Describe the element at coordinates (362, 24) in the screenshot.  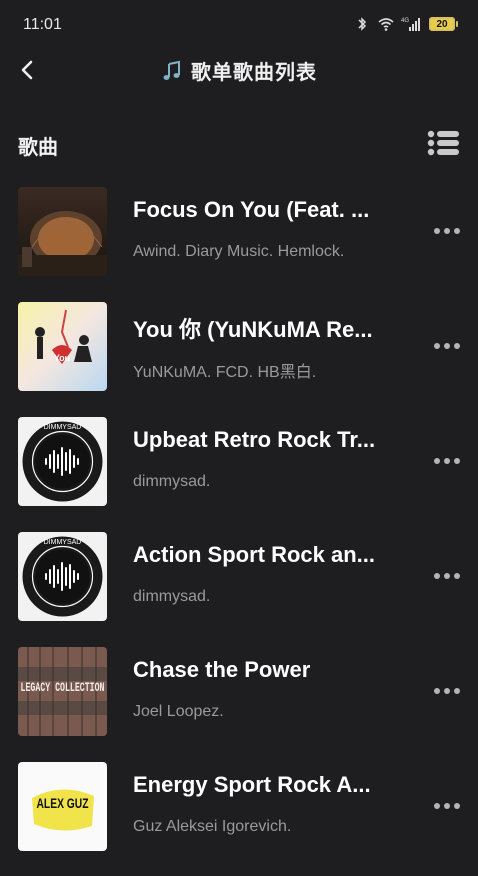
I see `bluetooth-icon` at that location.